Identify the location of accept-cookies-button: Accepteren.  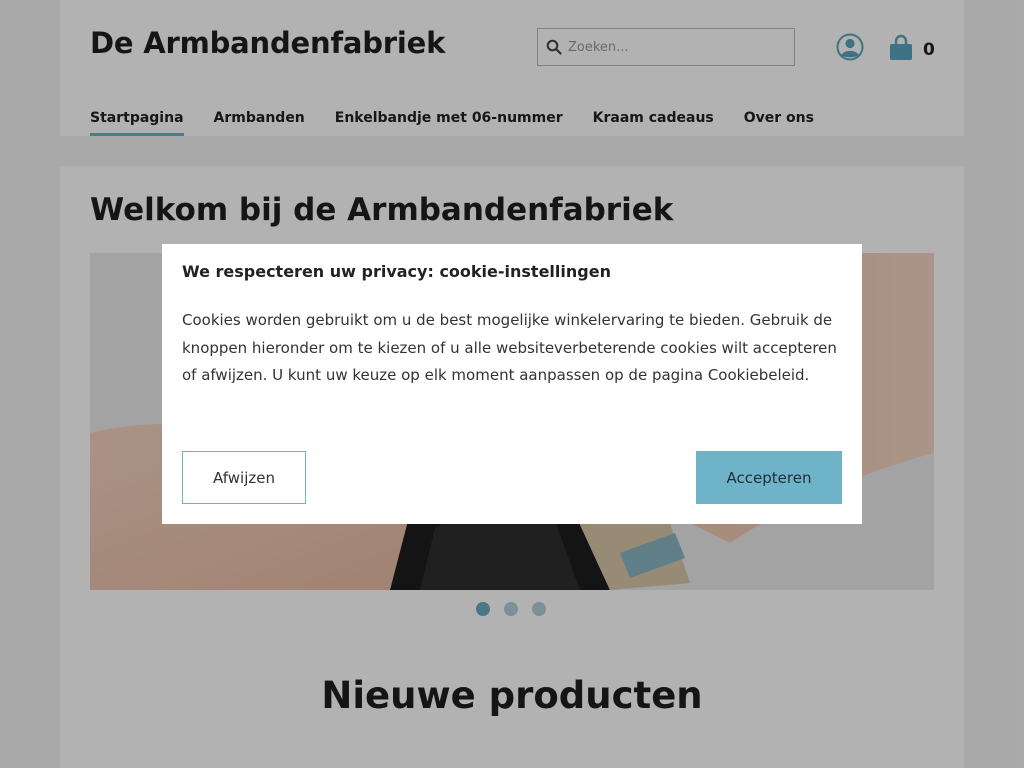
(769, 477).